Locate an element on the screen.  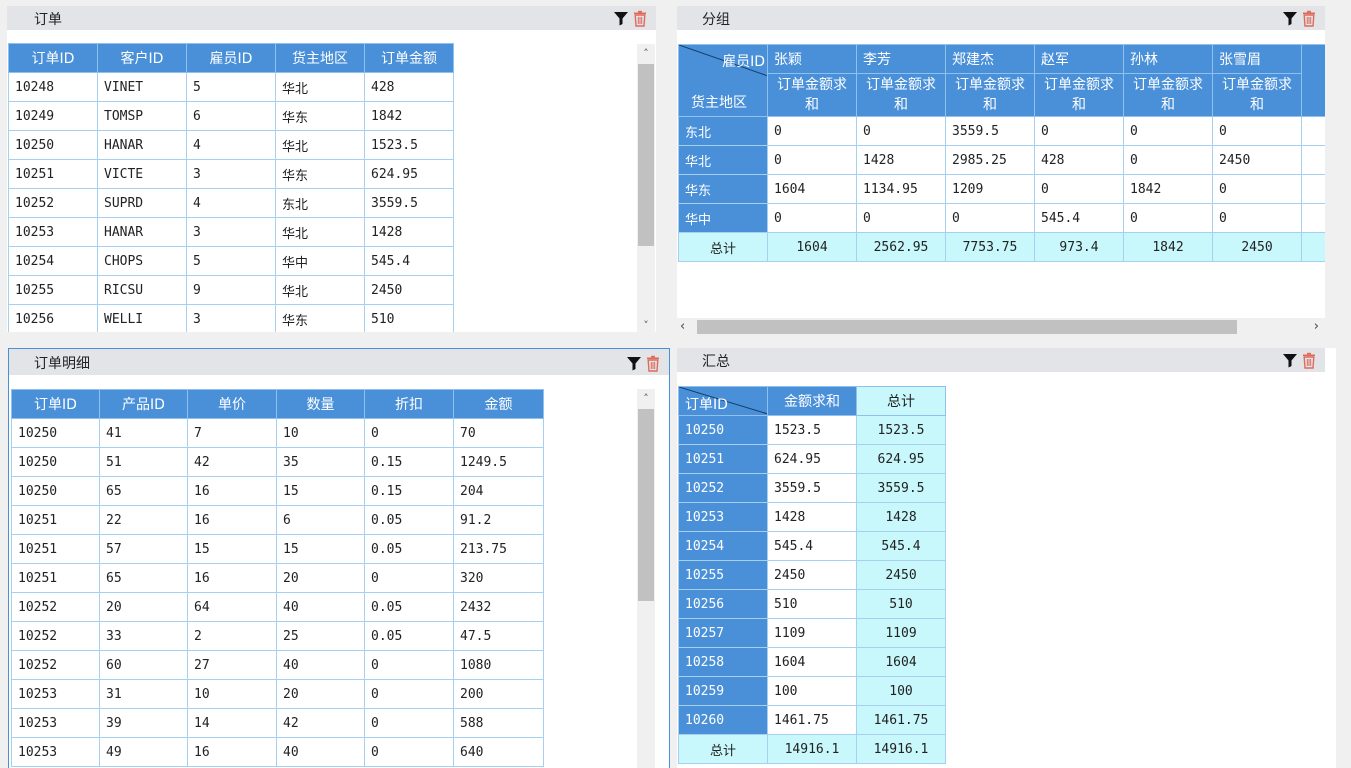
details-cell: 10253 is located at coordinates (55, 694).